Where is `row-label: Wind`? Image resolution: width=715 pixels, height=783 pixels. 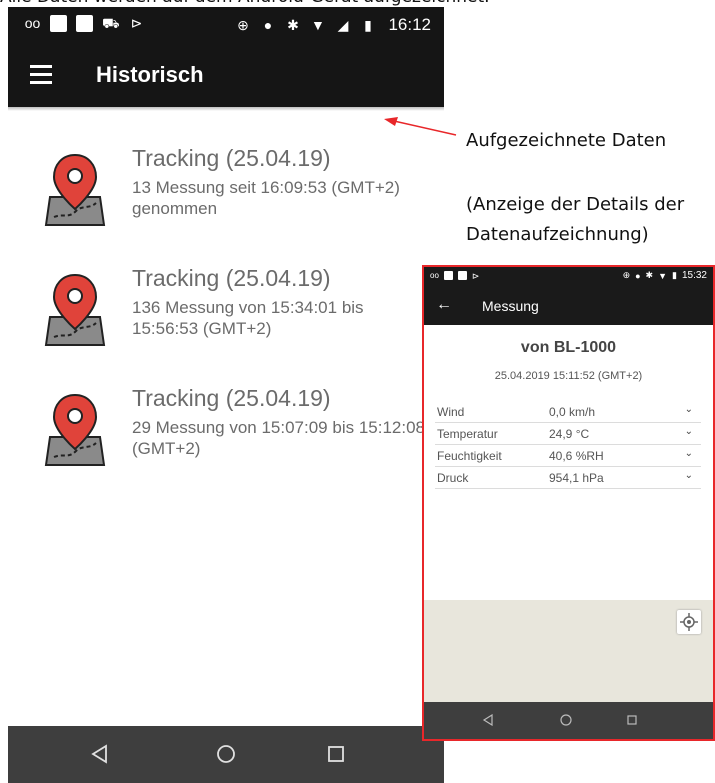 row-label: Wind is located at coordinates (451, 412).